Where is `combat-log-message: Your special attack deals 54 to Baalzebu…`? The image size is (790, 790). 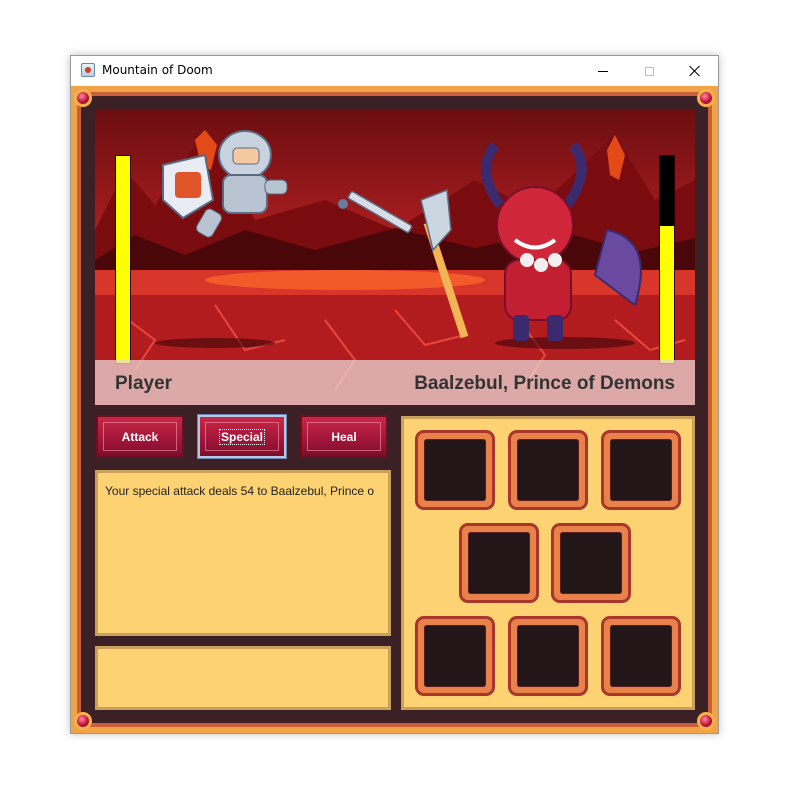 combat-log-message: Your special attack deals 54 to Baalzebu… is located at coordinates (240, 491).